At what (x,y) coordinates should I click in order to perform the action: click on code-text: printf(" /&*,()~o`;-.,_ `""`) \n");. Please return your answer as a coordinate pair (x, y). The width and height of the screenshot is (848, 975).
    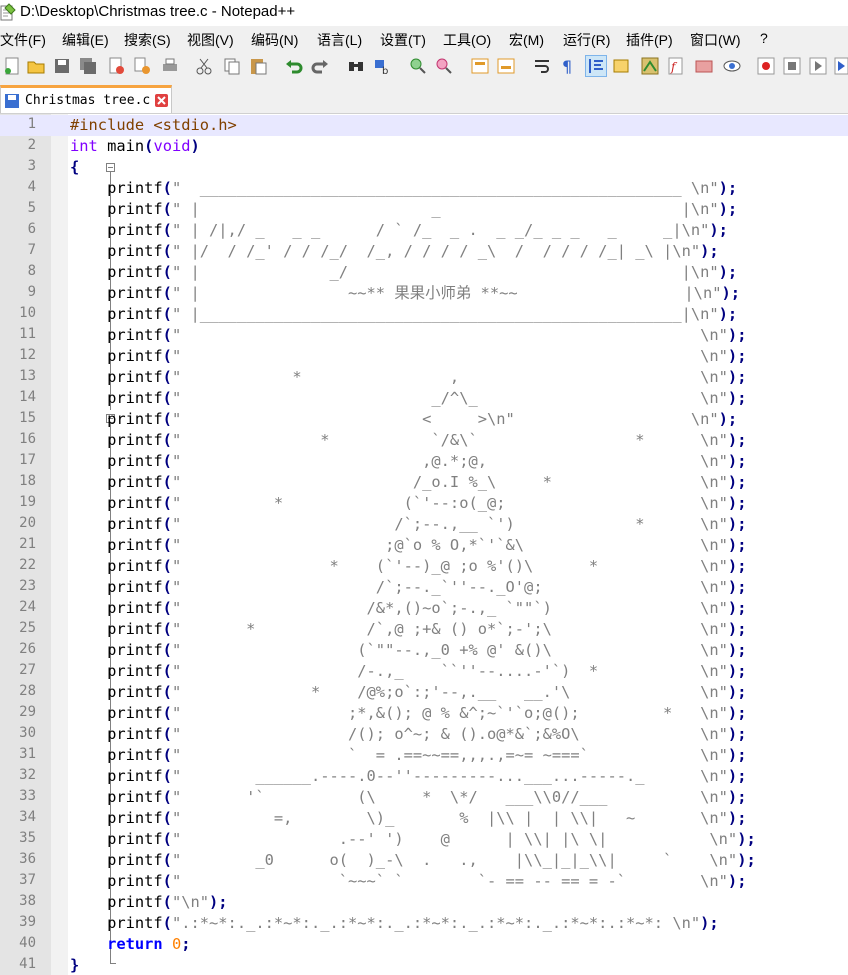
    Looking at the image, I should click on (408, 608).